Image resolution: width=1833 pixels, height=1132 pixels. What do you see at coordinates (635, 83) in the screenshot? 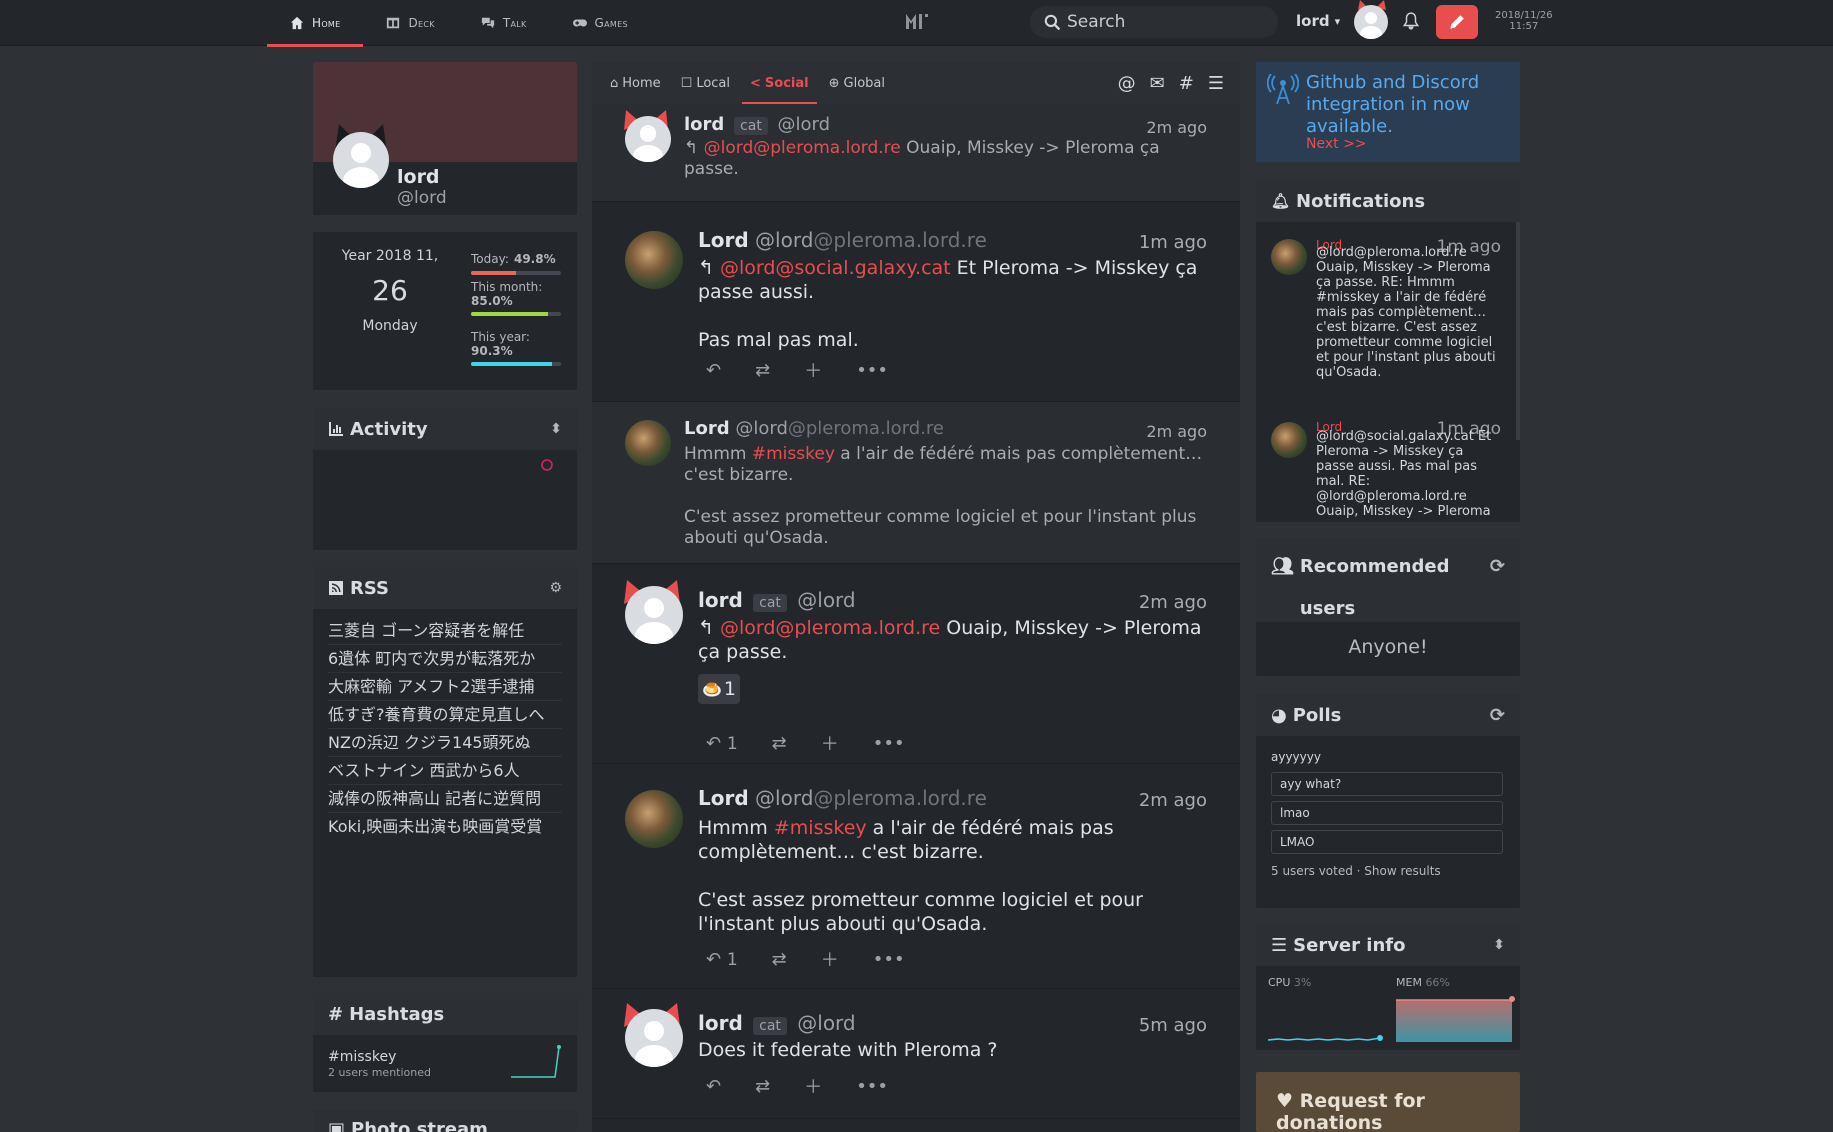
I see `tab-home: ⌂ Home` at bounding box center [635, 83].